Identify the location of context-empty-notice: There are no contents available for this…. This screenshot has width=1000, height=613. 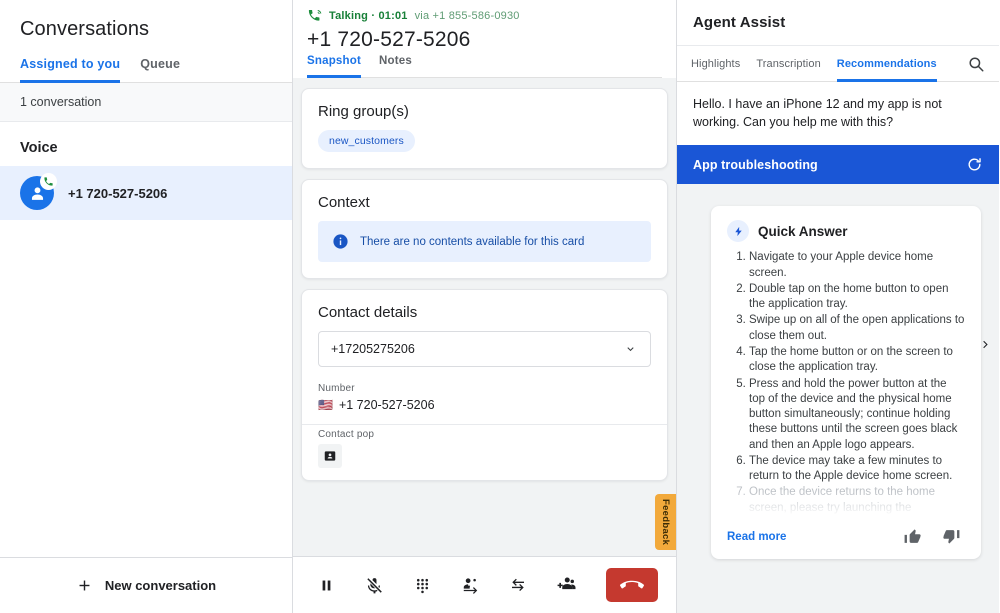
(484, 241).